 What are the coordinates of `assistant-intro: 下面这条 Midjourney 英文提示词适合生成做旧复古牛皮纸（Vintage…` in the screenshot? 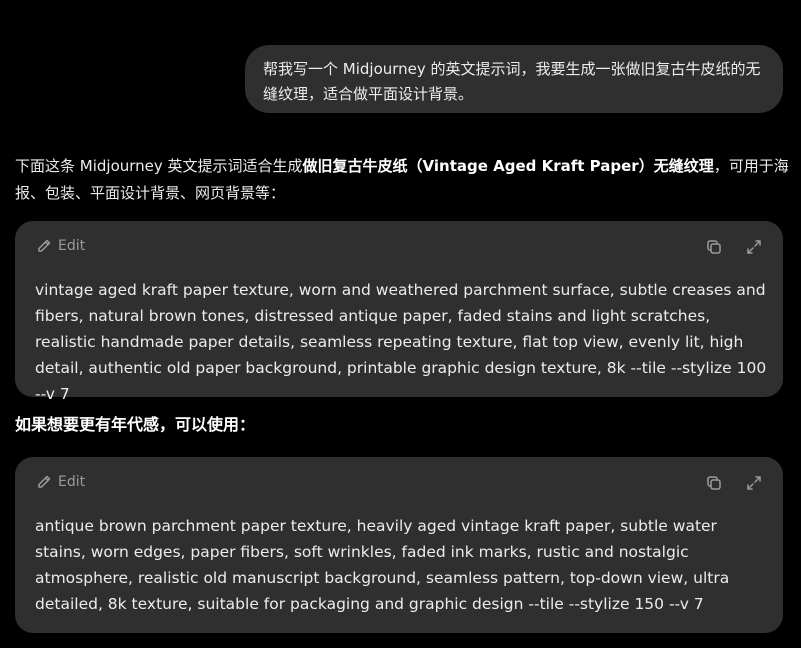 It's located at (403, 180).